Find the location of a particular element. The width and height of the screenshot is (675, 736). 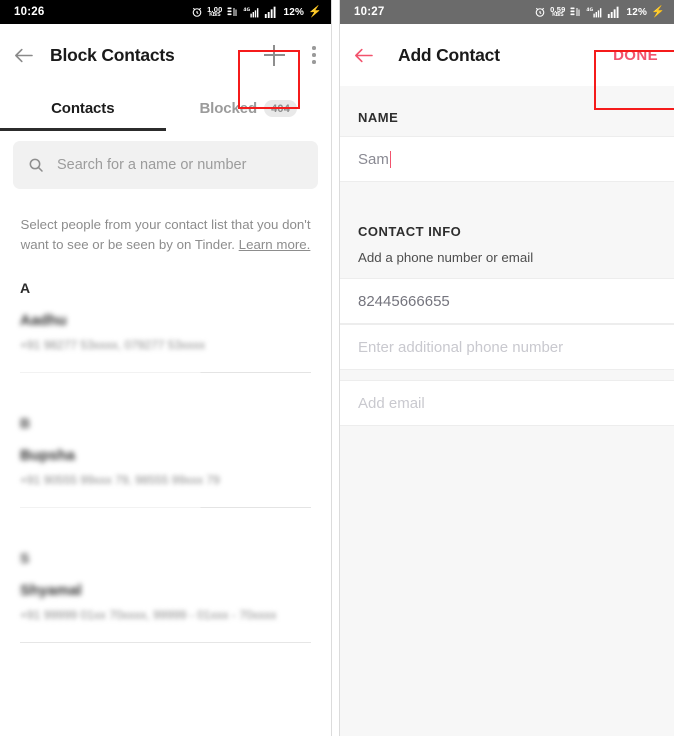

right-status-bar: 10:27 0.59 KB/S 4G 12% ⚡ is located at coordinates (507, 12).